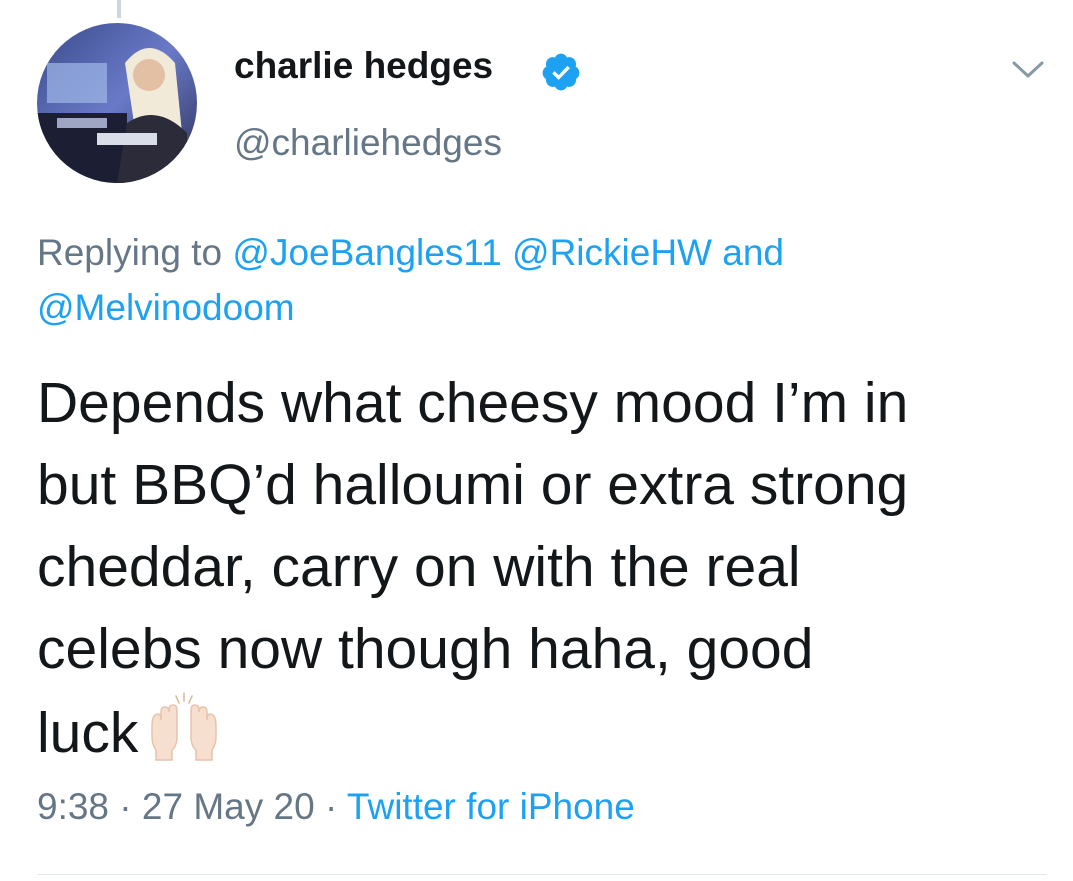  Describe the element at coordinates (88, 733) in the screenshot. I see `tweet-text-fragment: luck` at that location.